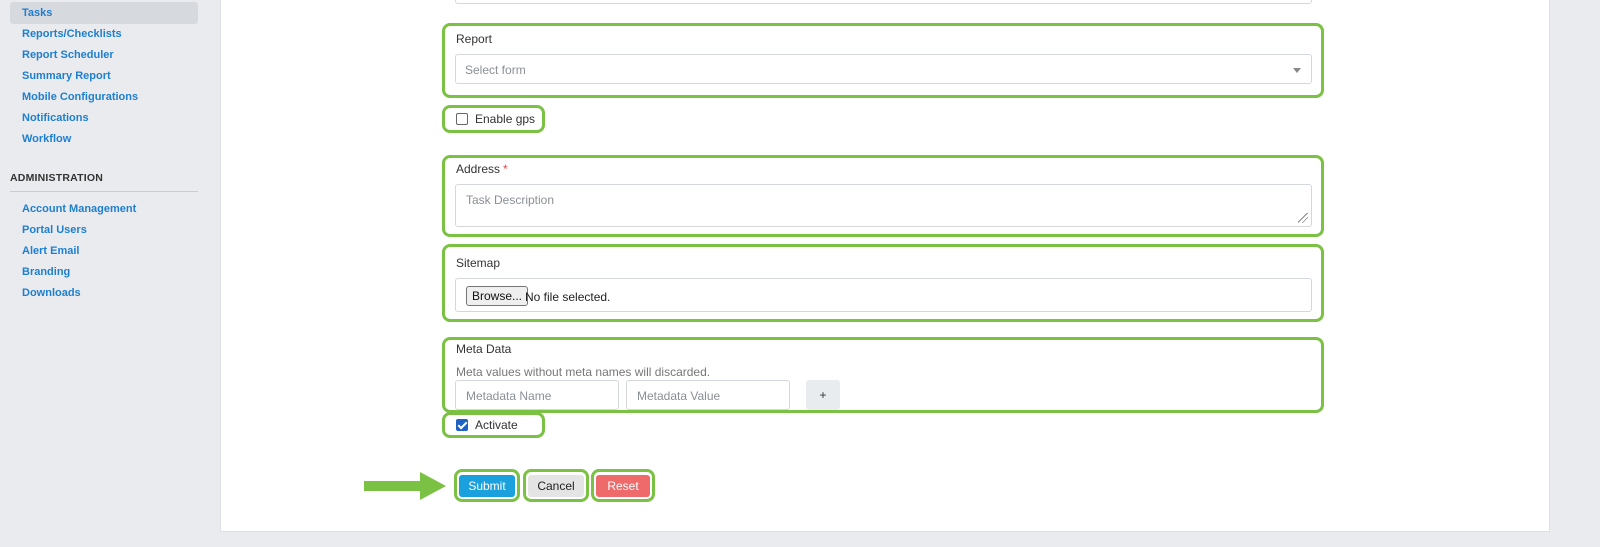 Image resolution: width=1600 pixels, height=547 pixels. I want to click on sidebar-item-reports-checklists: Reports/Checklists, so click(72, 34).